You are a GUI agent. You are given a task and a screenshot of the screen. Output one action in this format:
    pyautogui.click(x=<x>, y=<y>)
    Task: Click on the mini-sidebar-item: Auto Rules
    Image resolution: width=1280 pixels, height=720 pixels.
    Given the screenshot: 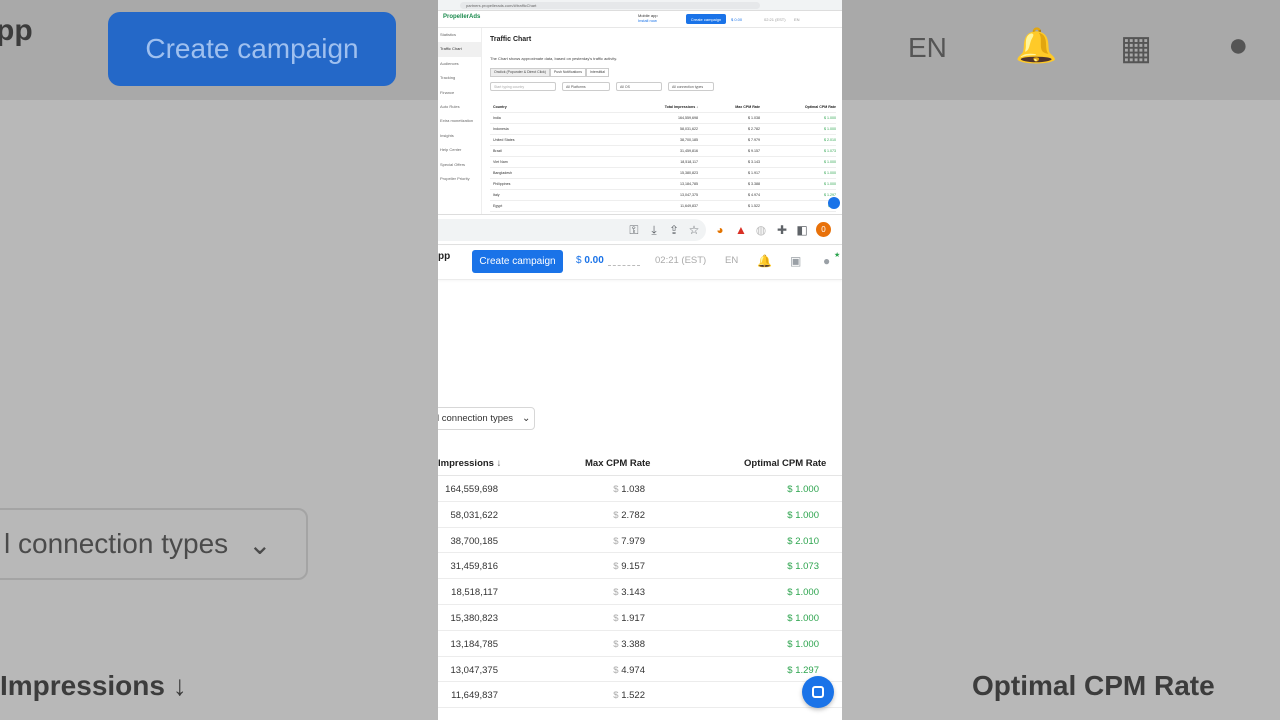 What is the action you would take?
    pyautogui.click(x=459, y=107)
    